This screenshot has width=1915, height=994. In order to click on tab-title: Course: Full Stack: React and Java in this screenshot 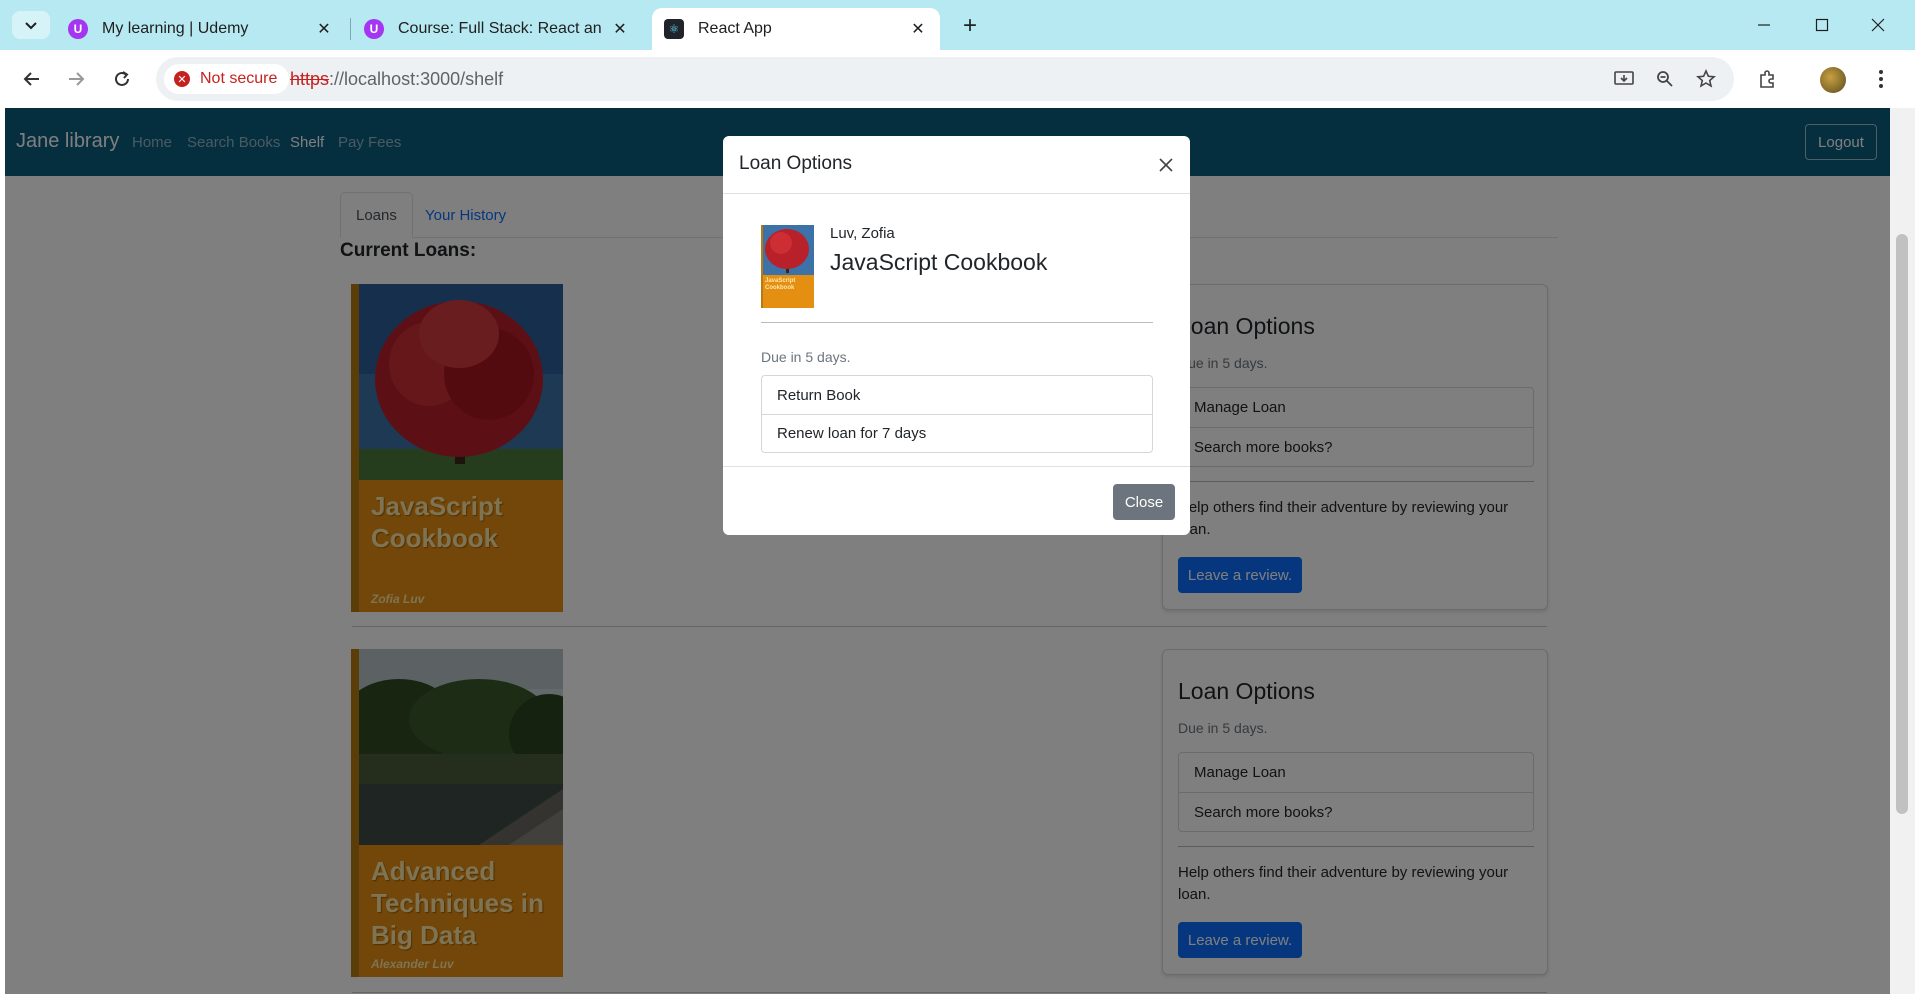, I will do `click(500, 28)`.